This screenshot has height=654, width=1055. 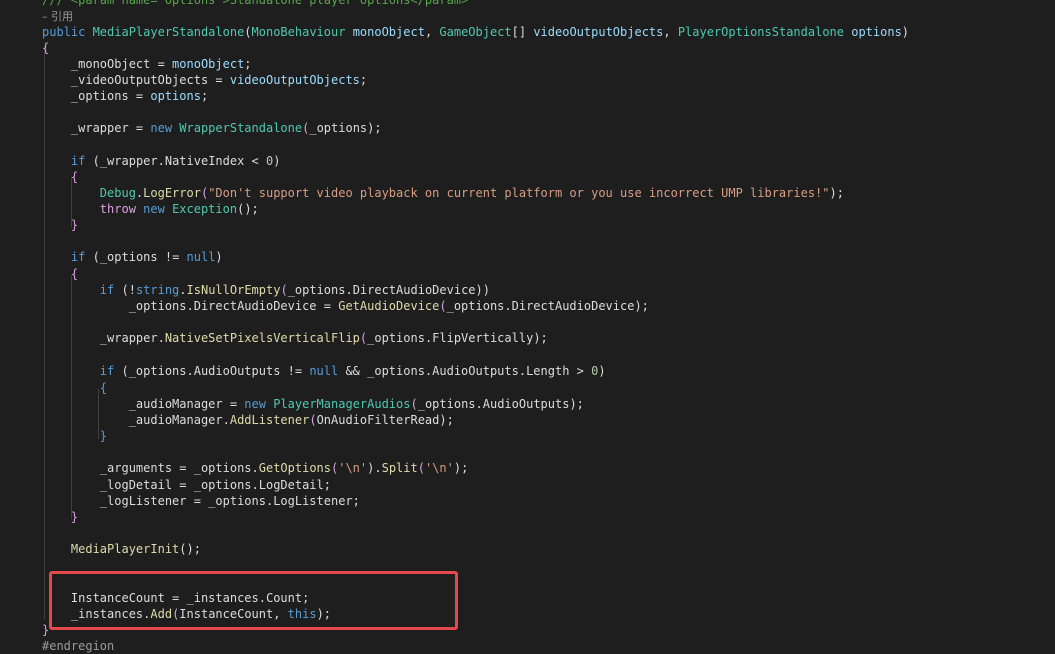 I want to click on code-token: Debug, so click(x=117, y=193).